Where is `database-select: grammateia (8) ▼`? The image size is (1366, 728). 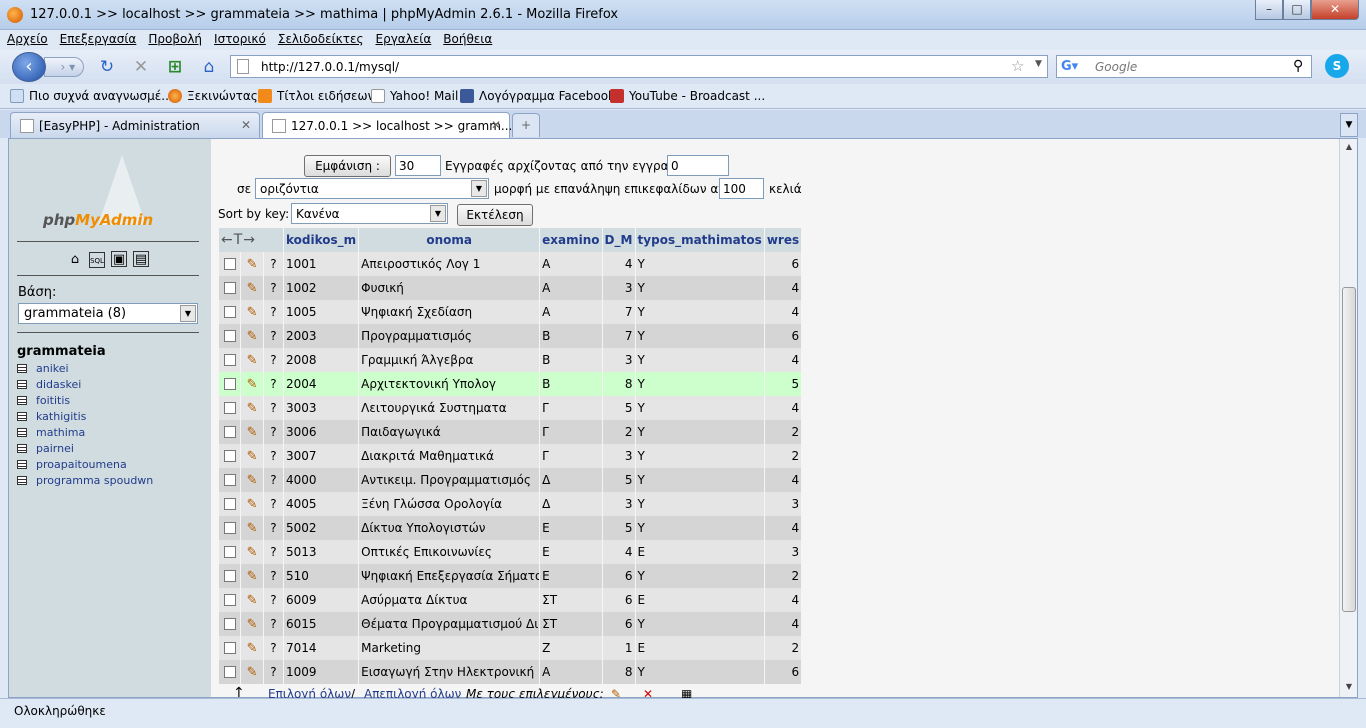
database-select: grammateia (8) ▼ is located at coordinates (108, 313).